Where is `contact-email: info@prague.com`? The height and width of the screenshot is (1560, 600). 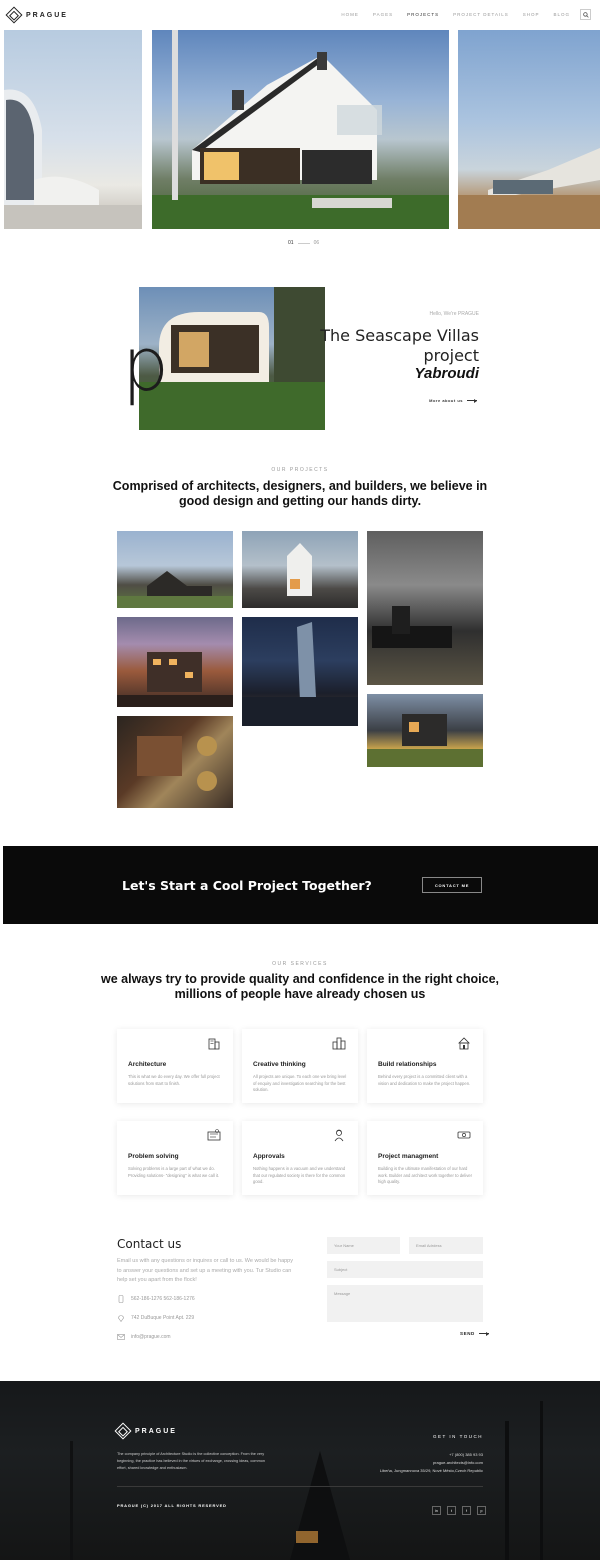 contact-email: info@prague.com is located at coordinates (144, 1337).